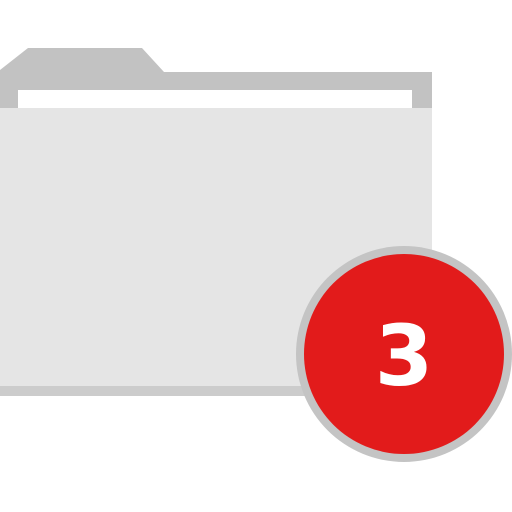 The width and height of the screenshot is (512, 512). I want to click on badge-count: 3, so click(404, 356).